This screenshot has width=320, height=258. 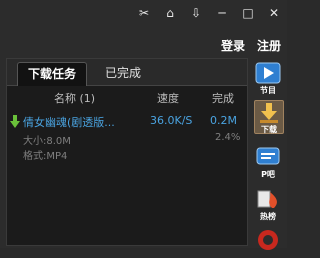 I want to click on column-speed: 速度, so click(x=168, y=98).